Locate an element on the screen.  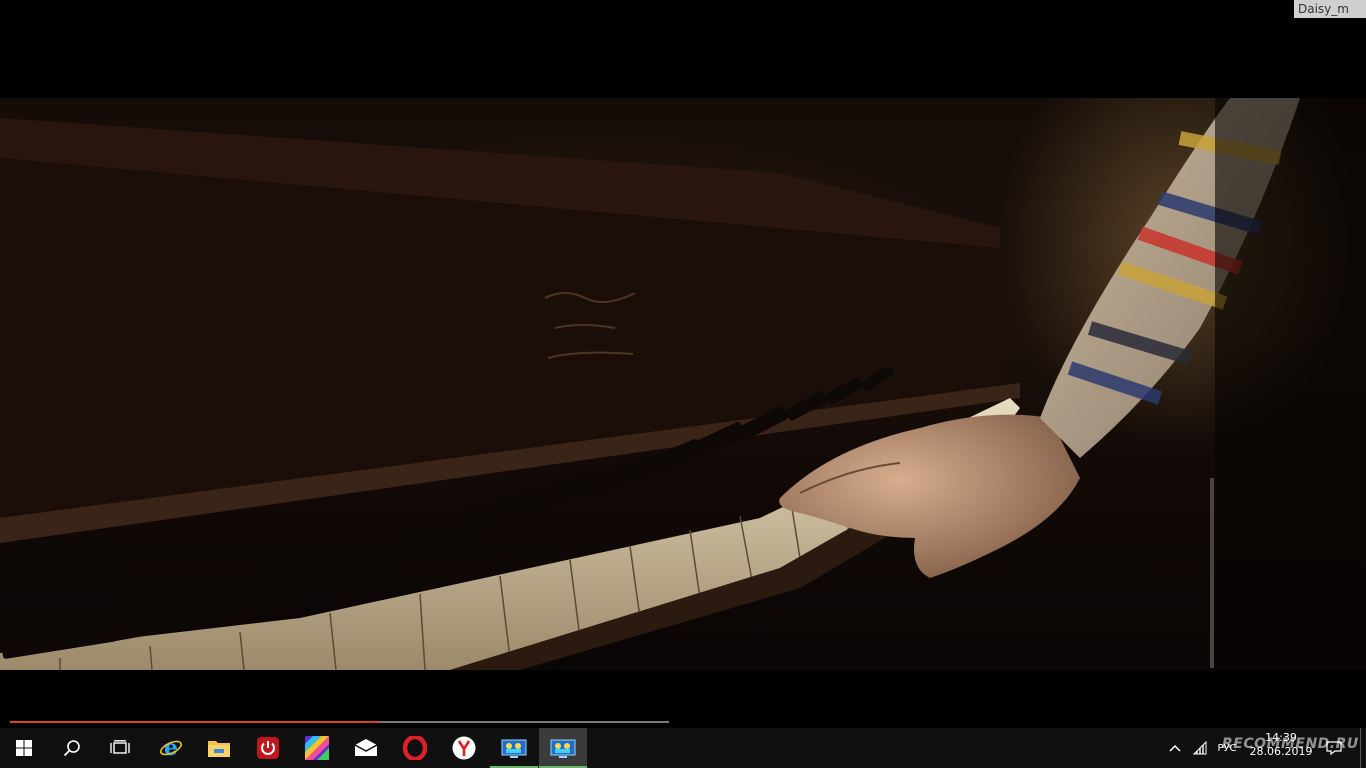
start-button is located at coordinates (24, 748).